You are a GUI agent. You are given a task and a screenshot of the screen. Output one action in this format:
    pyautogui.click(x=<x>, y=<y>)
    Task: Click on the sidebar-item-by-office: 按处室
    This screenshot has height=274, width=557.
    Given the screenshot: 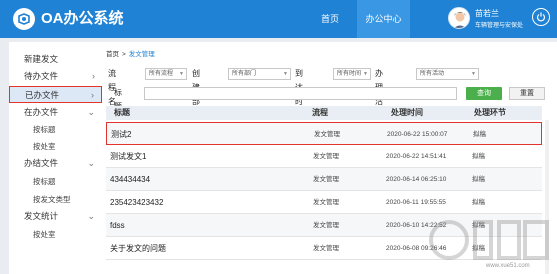 What is the action you would take?
    pyautogui.click(x=55, y=146)
    